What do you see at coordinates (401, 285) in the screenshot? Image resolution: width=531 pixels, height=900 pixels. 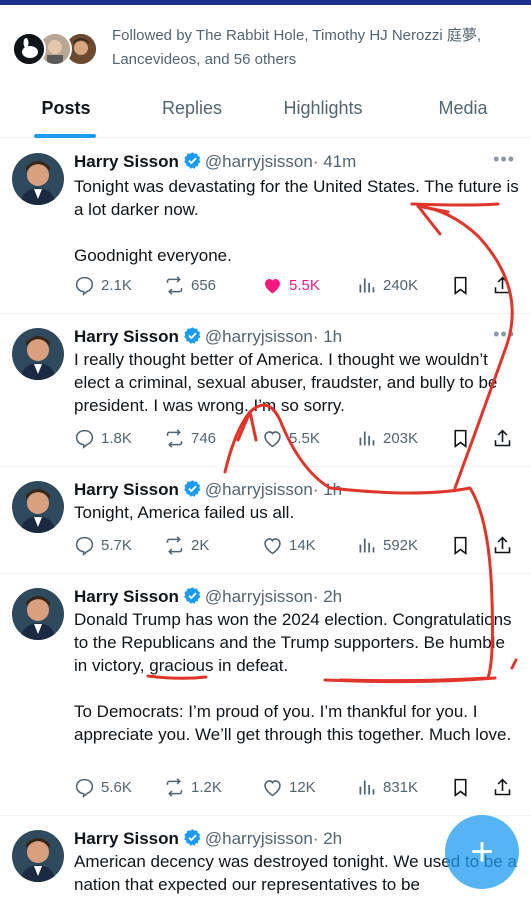 I see `view-count: 240K` at bounding box center [401, 285].